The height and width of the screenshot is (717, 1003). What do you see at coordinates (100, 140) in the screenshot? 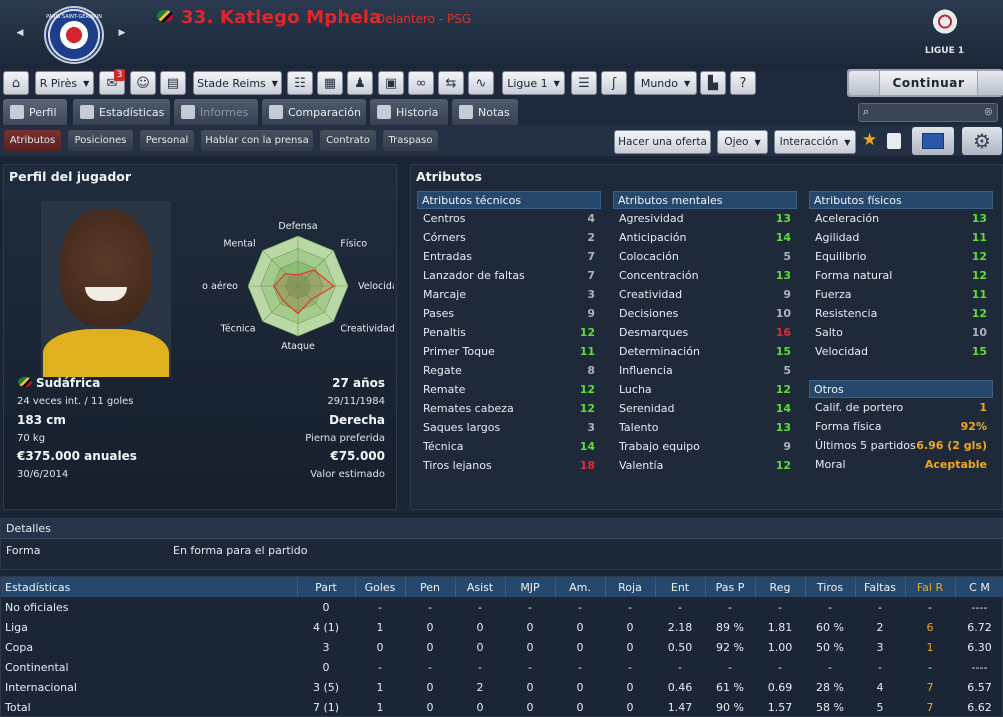
I see `subtab-posiciones: Posiciones` at bounding box center [100, 140].